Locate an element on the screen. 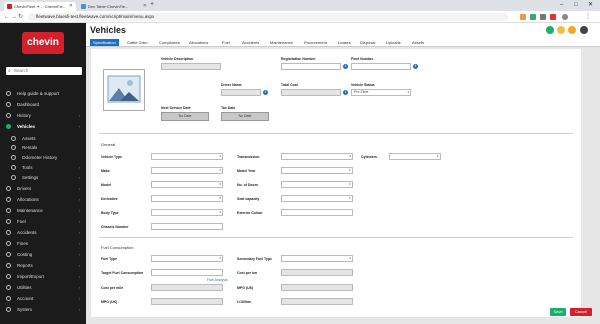 This screenshot has height=324, width=600. favicon-icon is located at coordinates (83, 6).